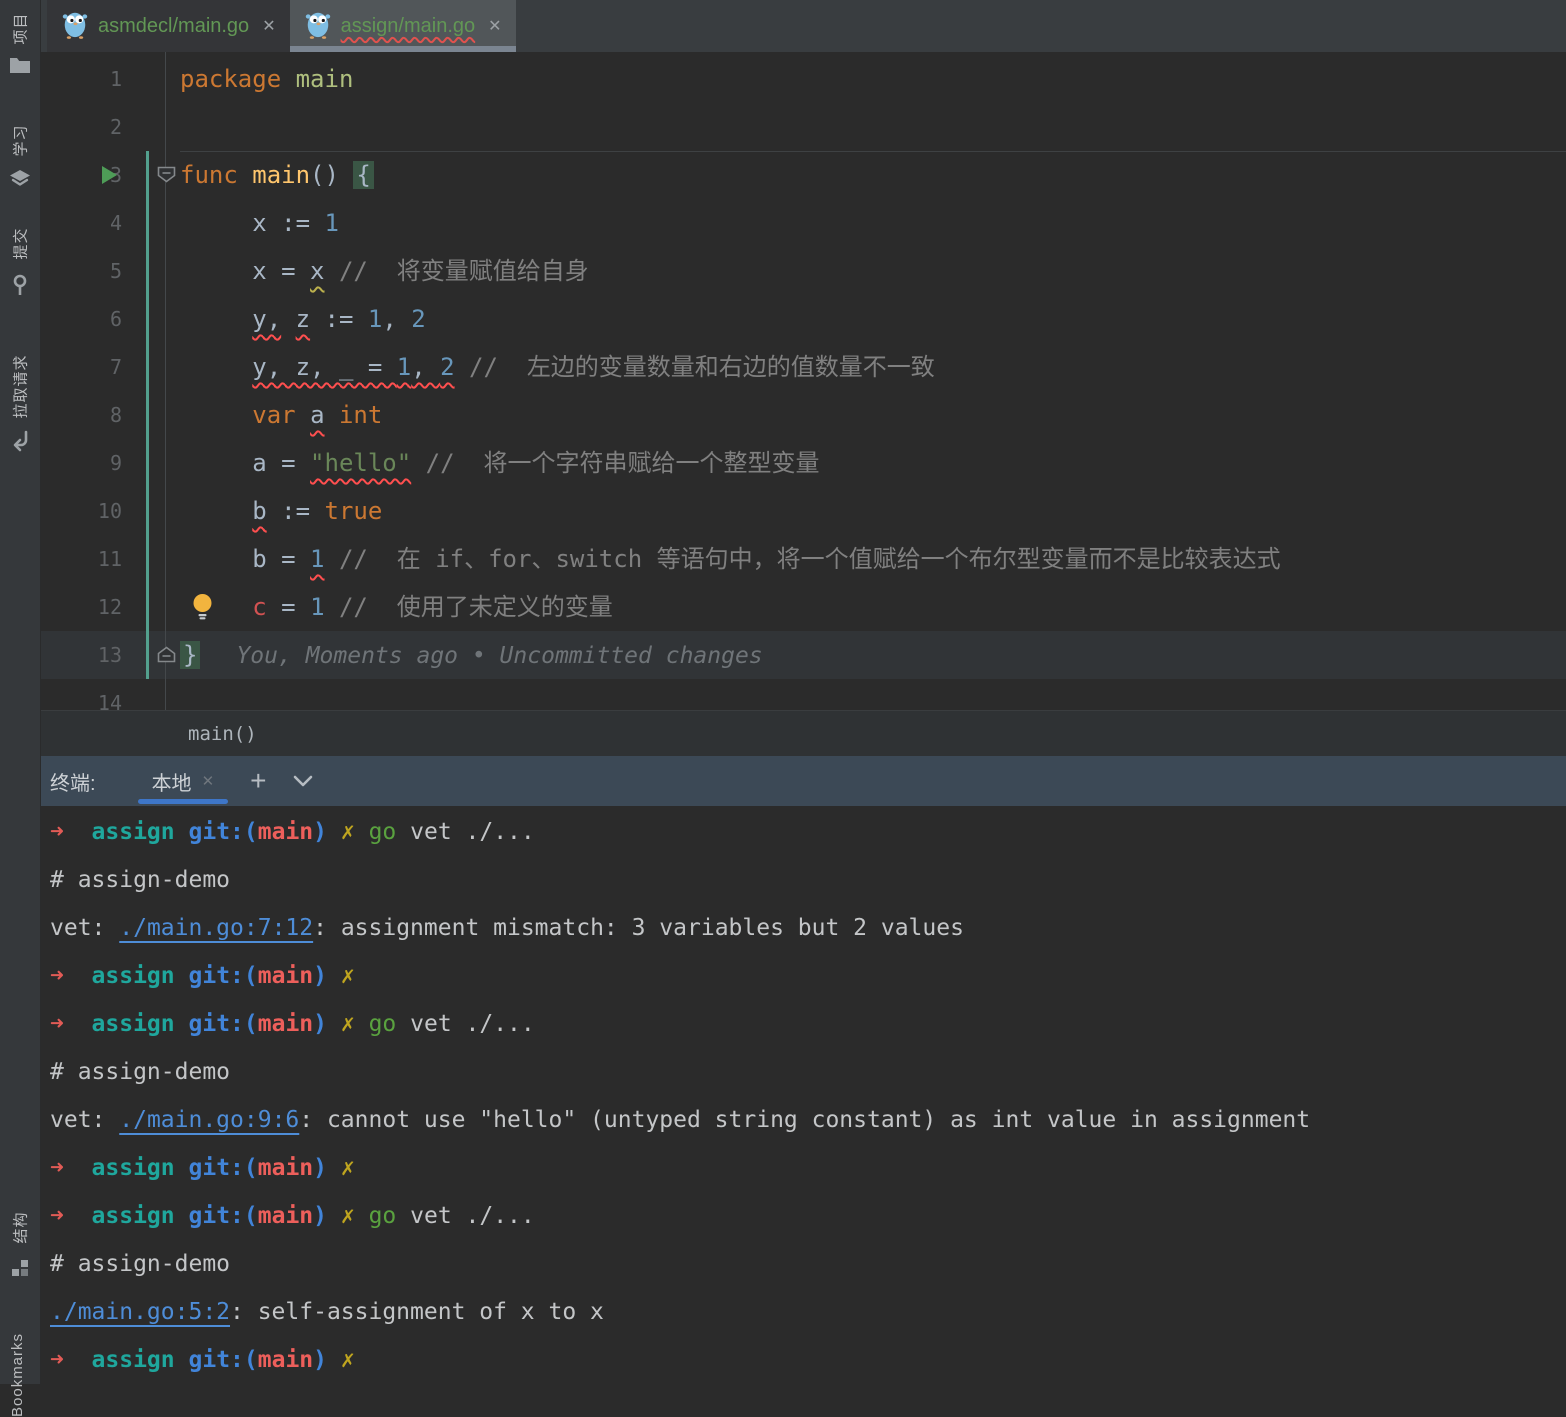 The image size is (1566, 1417). I want to click on sidebar-item-label: 学习, so click(21, 140).